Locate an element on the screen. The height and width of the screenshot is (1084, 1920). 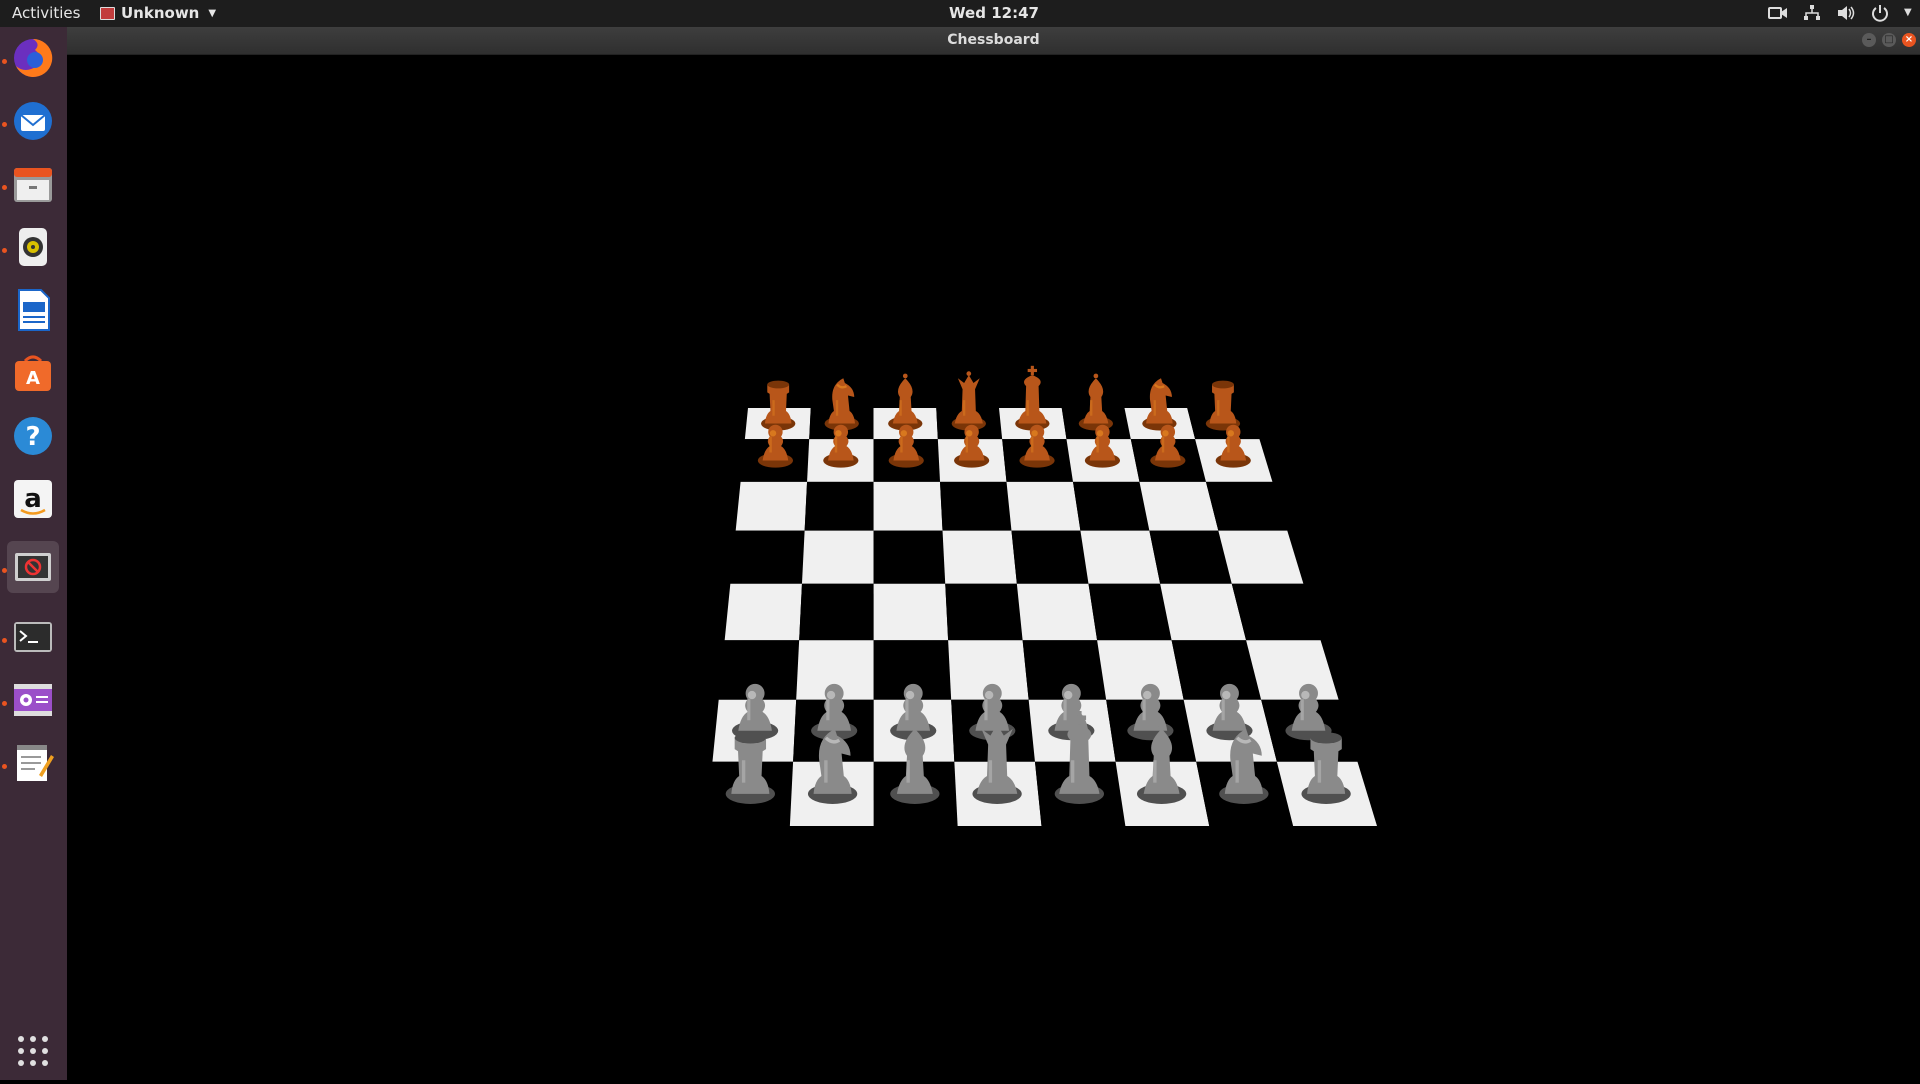
network-icon is located at coordinates (1812, 13).